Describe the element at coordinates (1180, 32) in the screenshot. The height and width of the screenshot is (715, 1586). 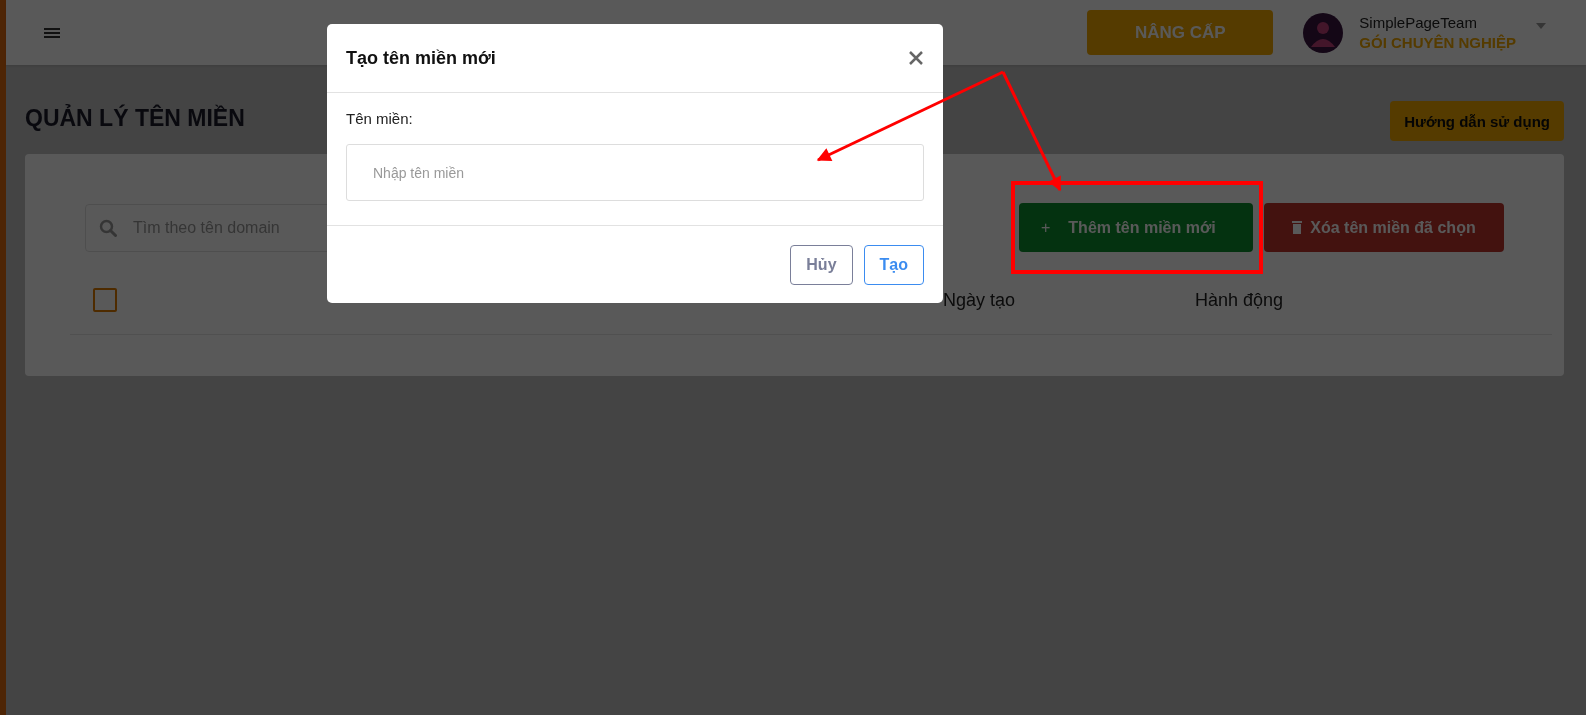
I see `upgrade-button: NÂNG CẤP` at that location.